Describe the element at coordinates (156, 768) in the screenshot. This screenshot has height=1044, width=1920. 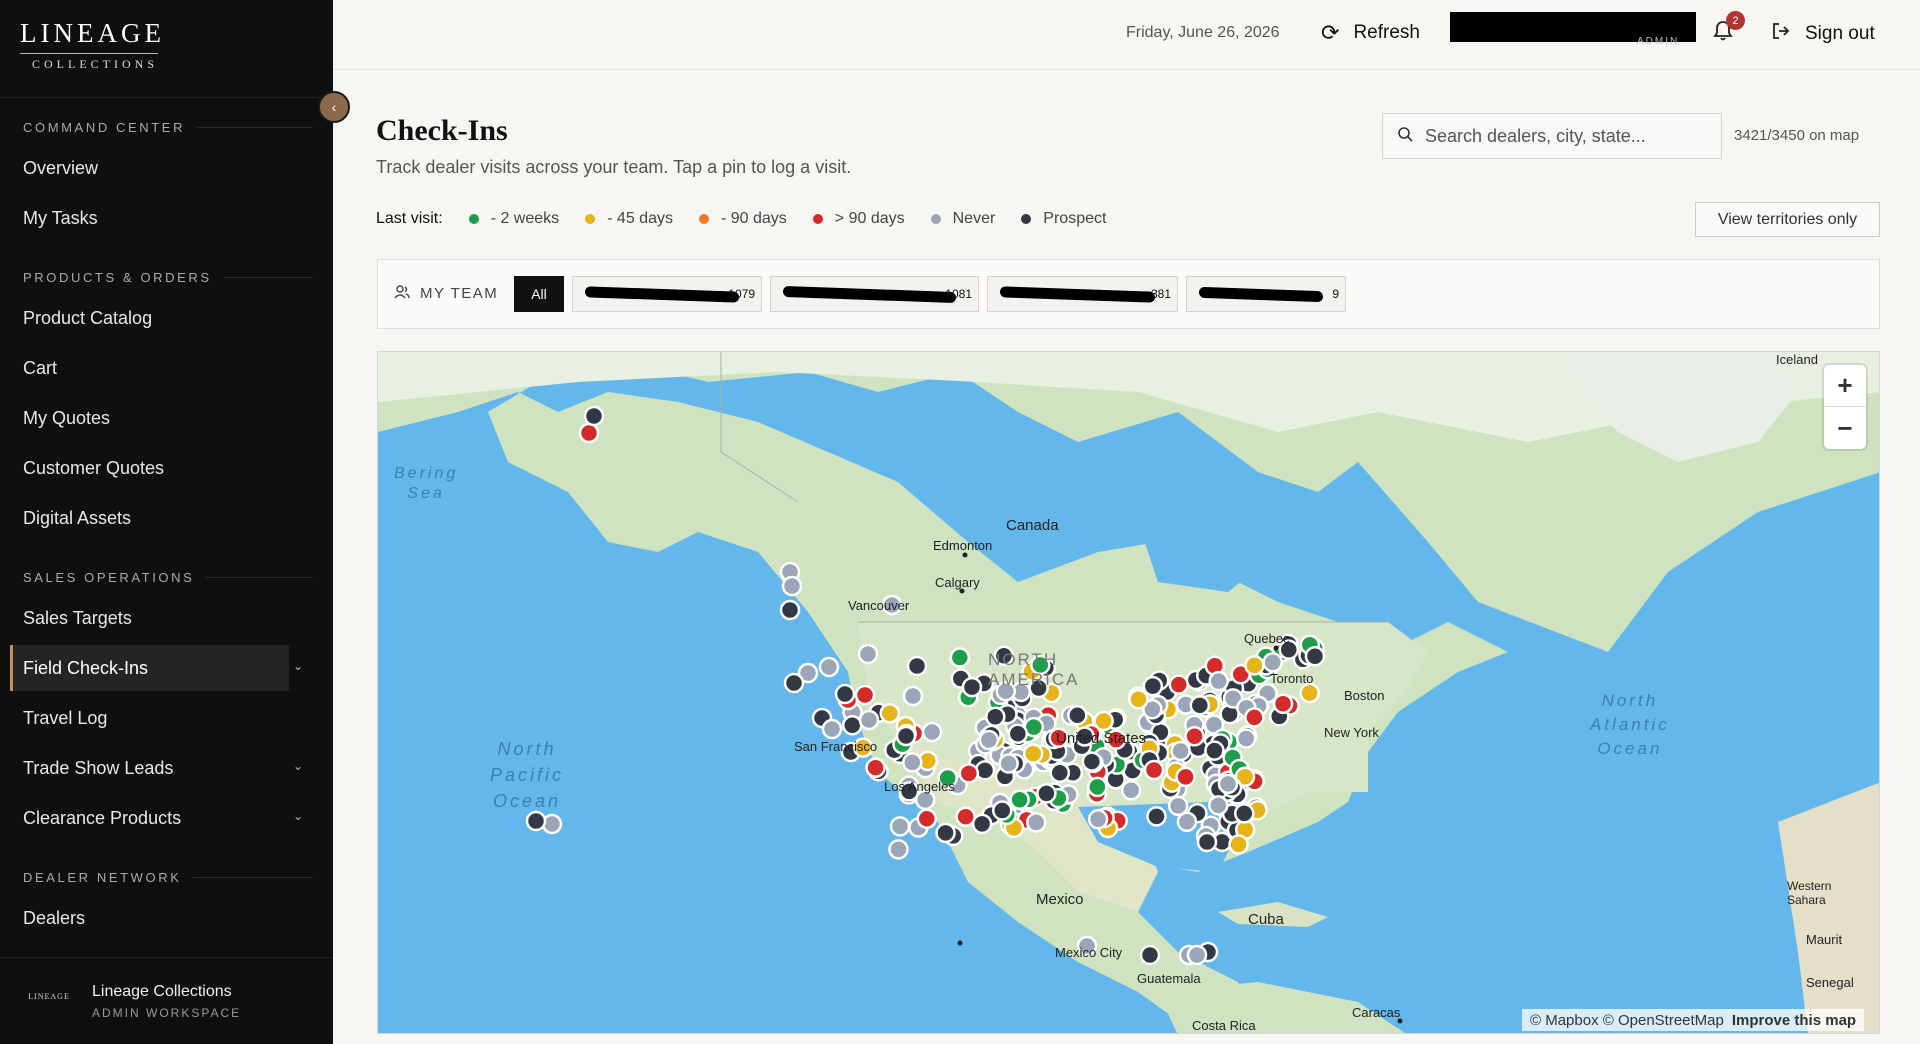
I see `sidebar-item-trade-show-leads: Trade Show Leads ⌄` at that location.